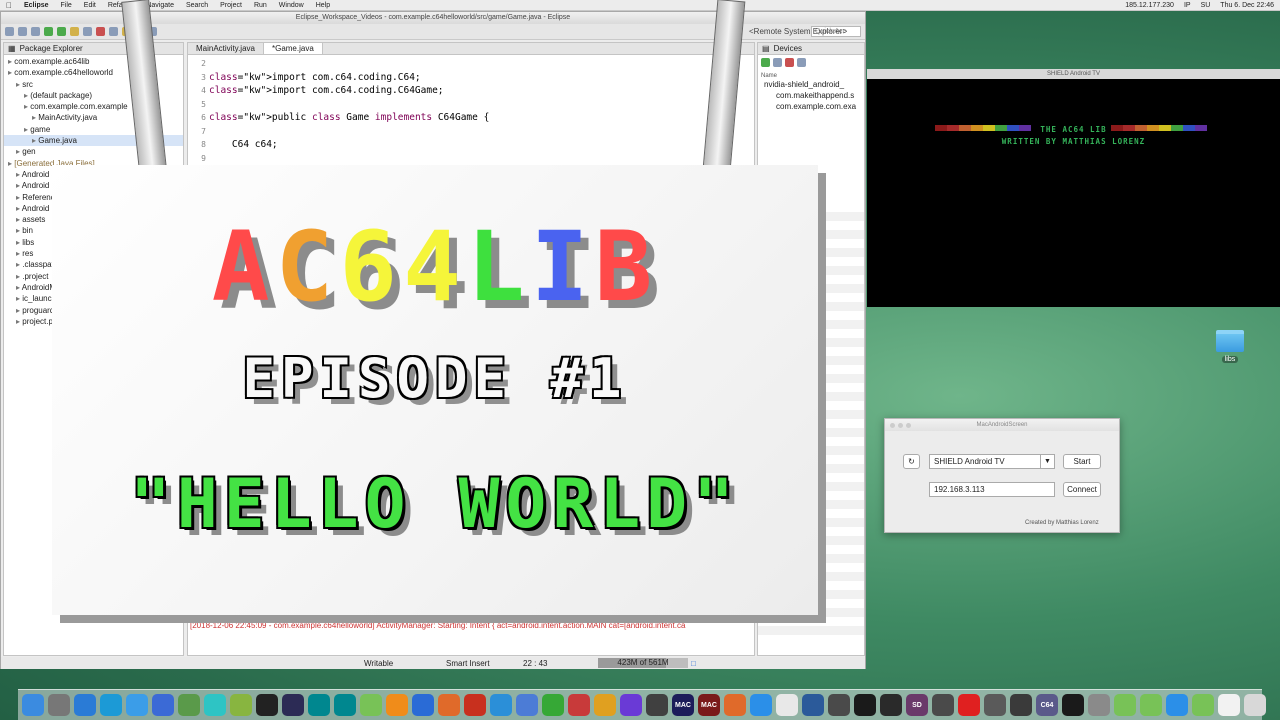 This screenshot has width=1280, height=720. Describe the element at coordinates (231, 5) in the screenshot. I see `menu-project: Project` at that location.